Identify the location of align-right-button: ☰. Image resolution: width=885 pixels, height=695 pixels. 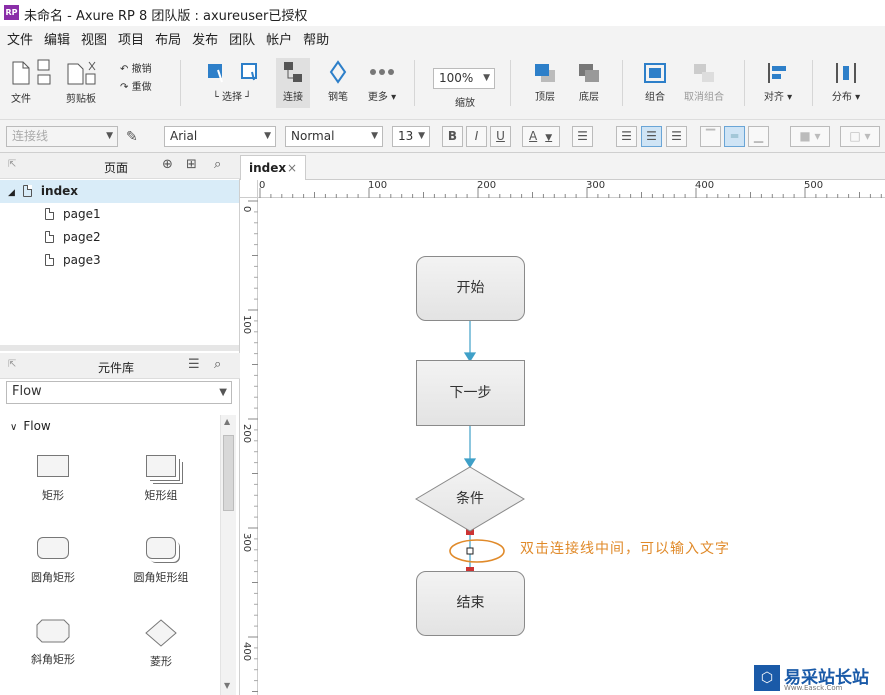
(676, 136).